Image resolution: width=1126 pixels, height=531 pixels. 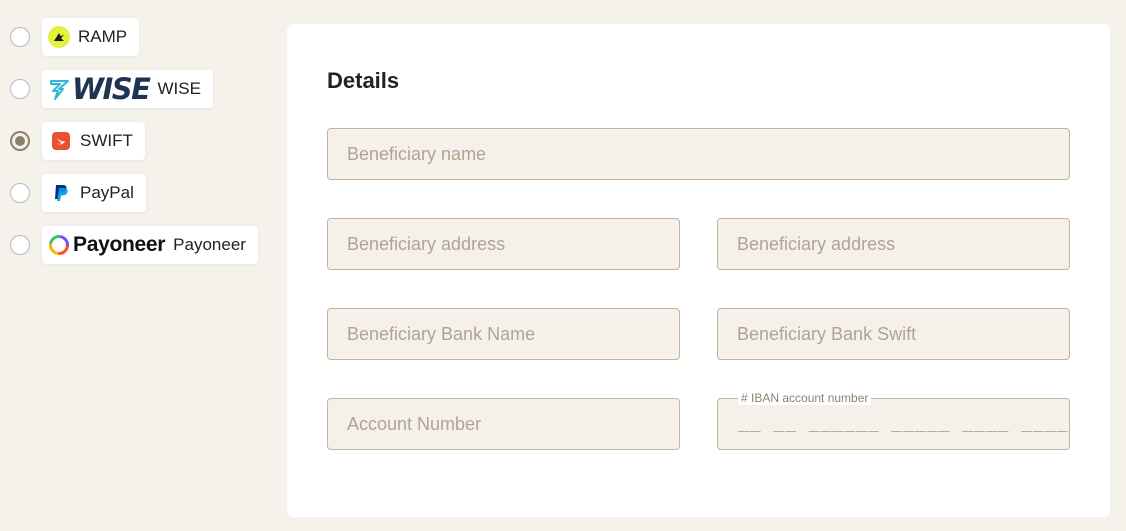 I want to click on payment-option-label: SWIFT, so click(x=106, y=140).